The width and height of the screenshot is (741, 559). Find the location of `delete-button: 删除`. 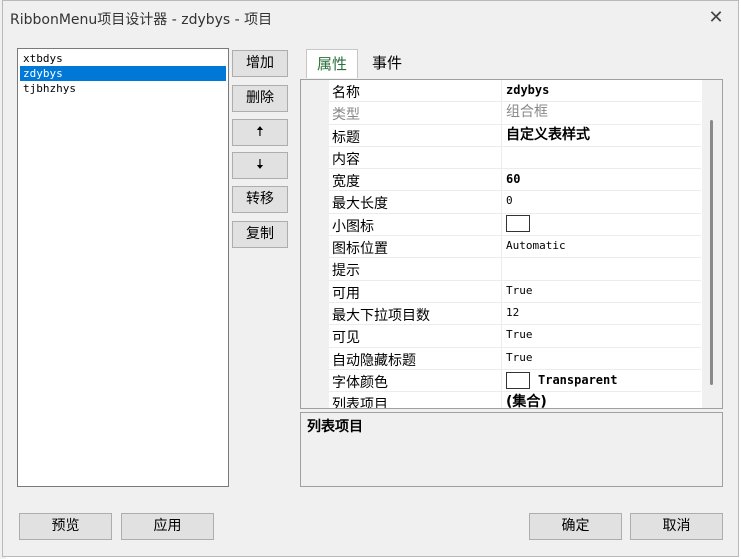

delete-button: 删除 is located at coordinates (260, 98).